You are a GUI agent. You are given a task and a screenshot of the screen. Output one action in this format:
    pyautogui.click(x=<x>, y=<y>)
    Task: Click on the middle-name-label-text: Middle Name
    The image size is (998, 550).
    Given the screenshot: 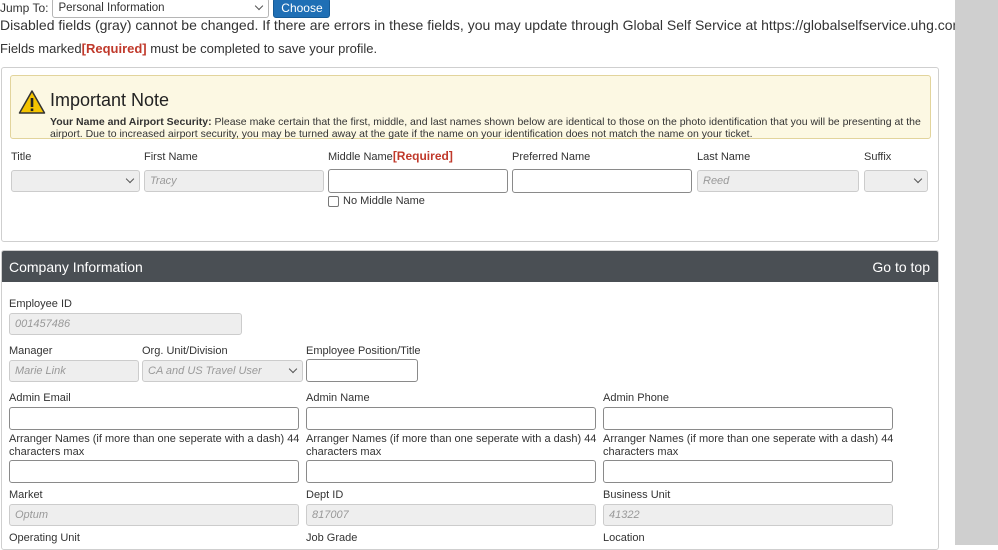 What is the action you would take?
    pyautogui.click(x=360, y=157)
    